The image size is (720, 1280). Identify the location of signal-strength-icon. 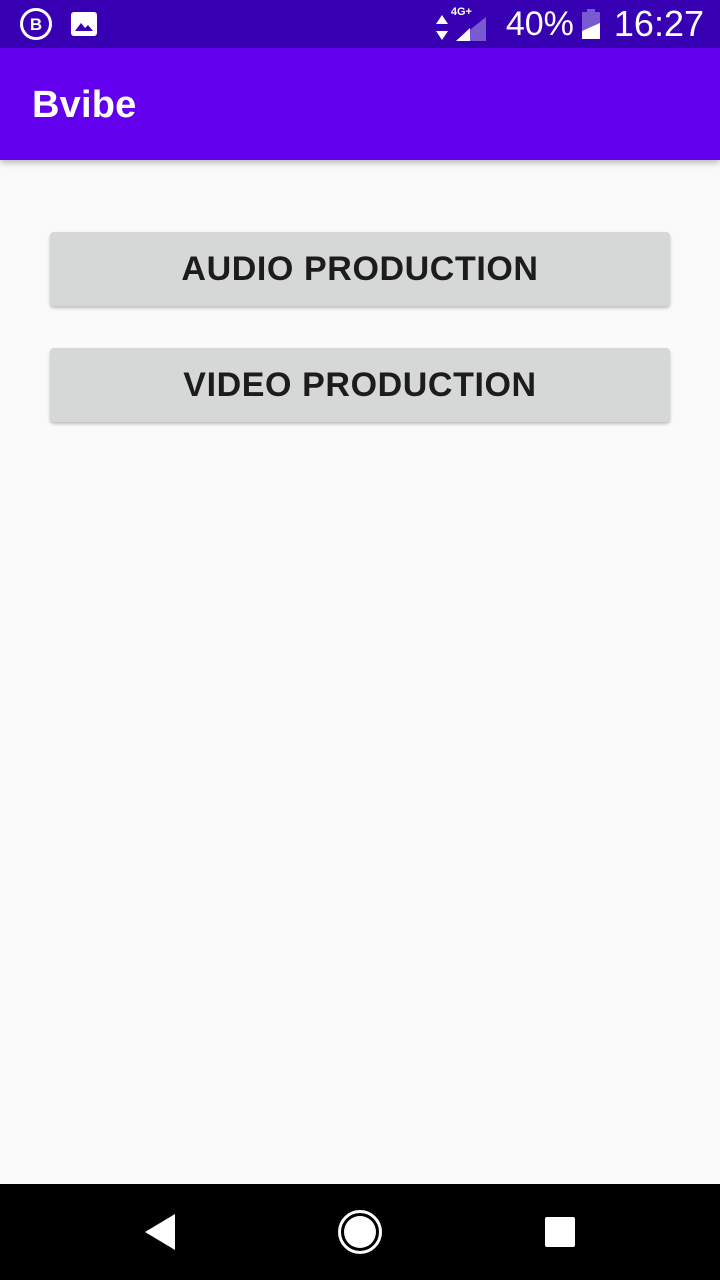
(470, 29).